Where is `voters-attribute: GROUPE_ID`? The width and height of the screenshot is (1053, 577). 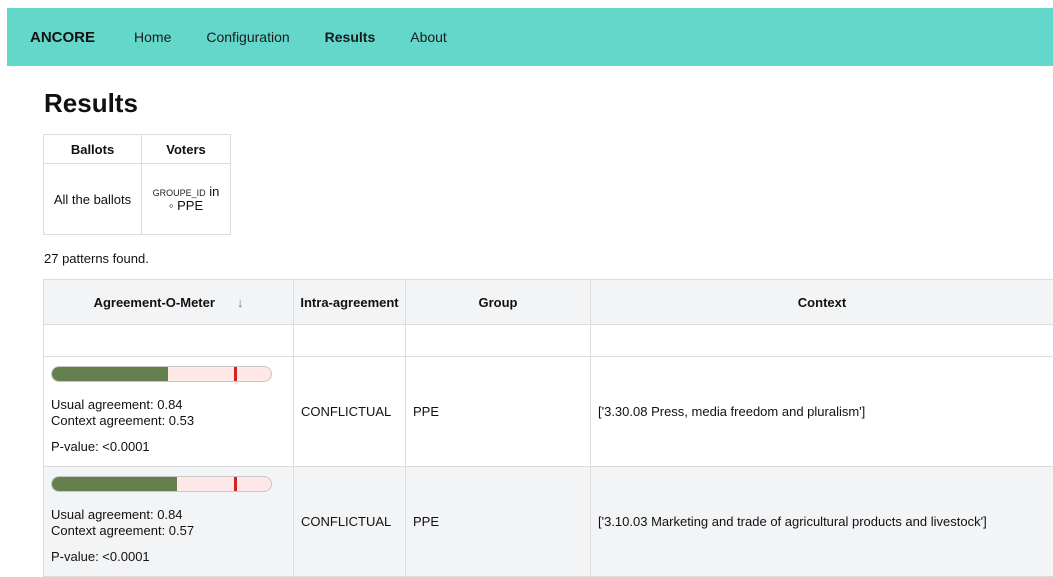
voters-attribute: GROUPE_ID is located at coordinates (179, 193).